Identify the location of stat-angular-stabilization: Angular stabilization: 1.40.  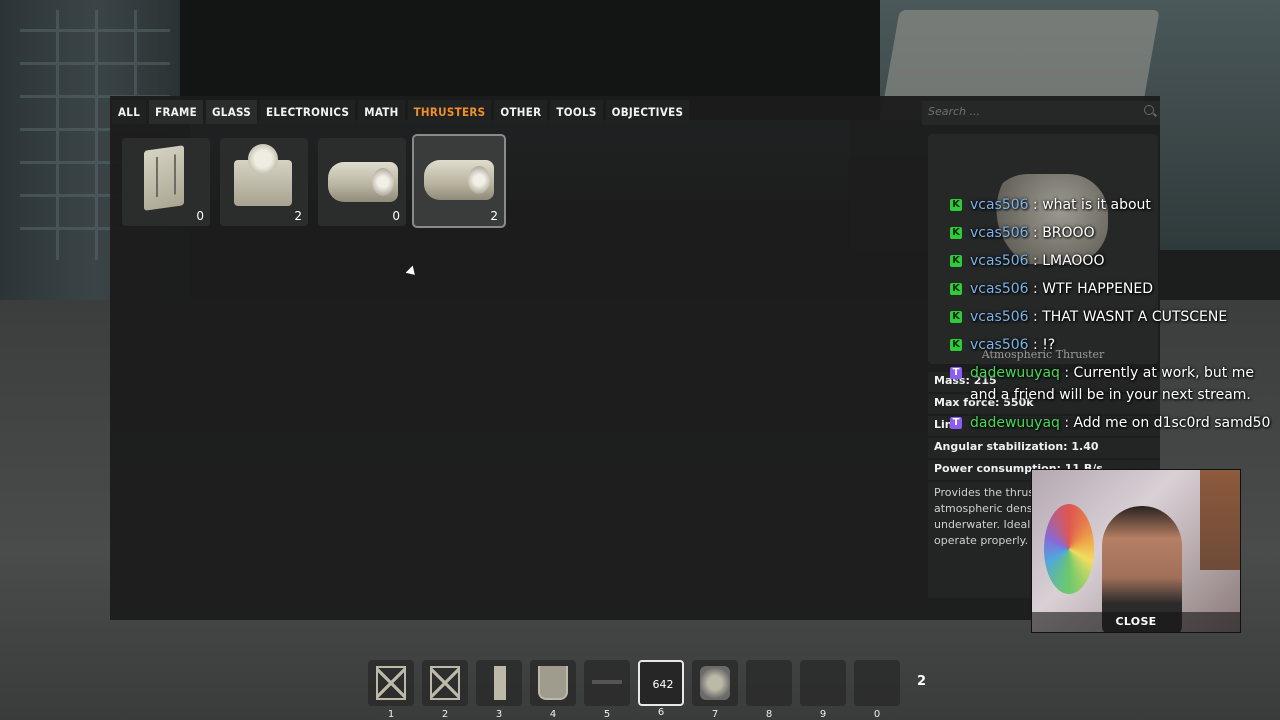
(1044, 448).